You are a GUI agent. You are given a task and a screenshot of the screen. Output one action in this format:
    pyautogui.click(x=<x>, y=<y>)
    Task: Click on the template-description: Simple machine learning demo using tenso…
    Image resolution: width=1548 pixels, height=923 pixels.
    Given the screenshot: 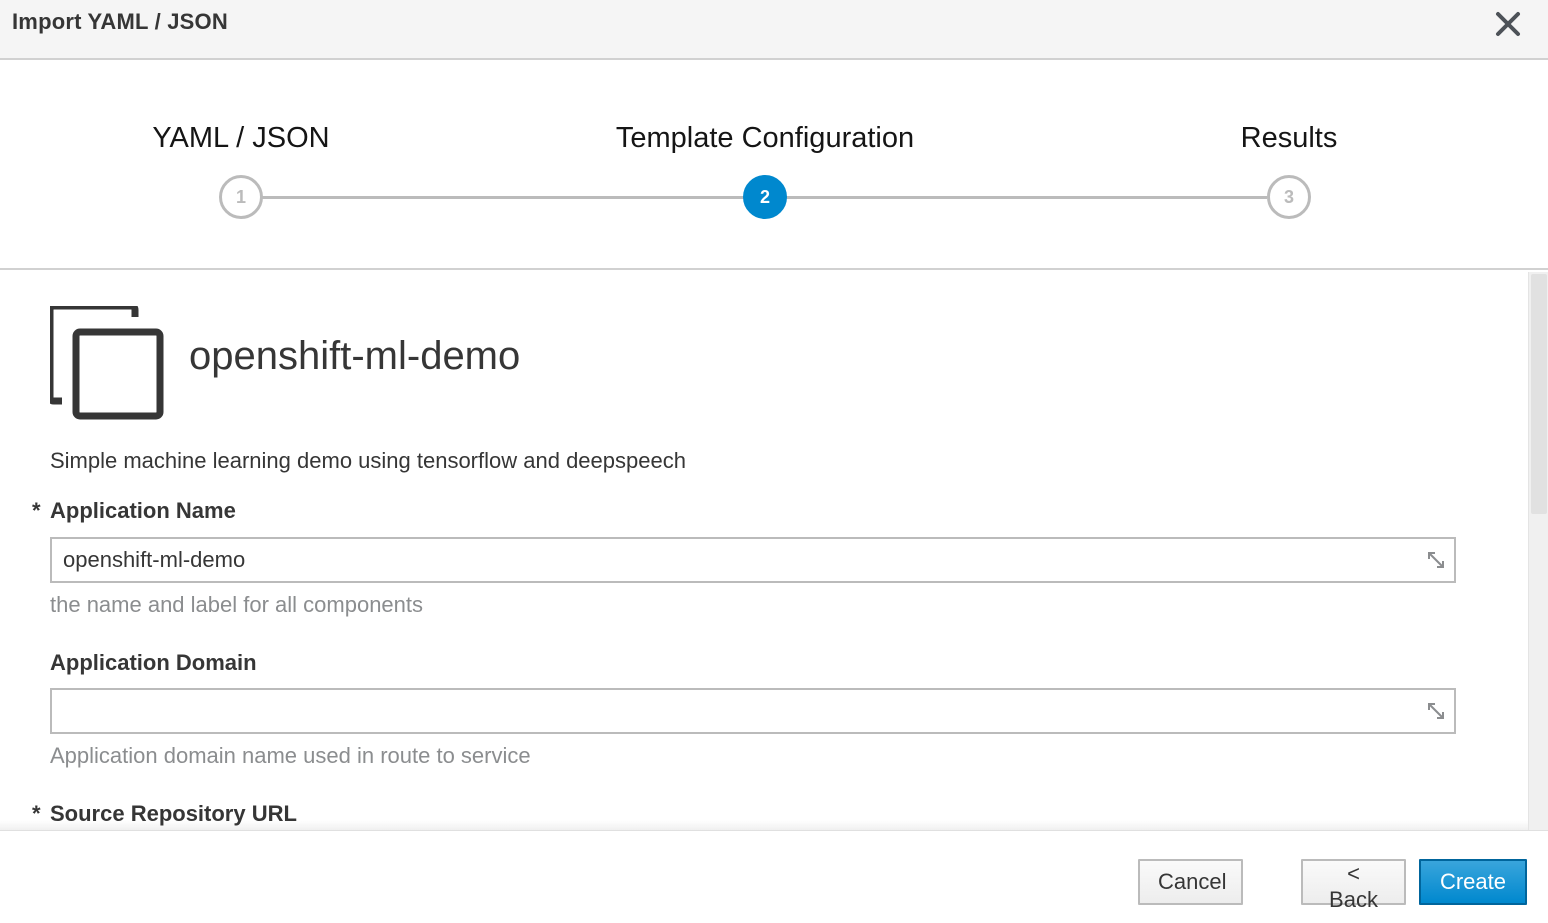 What is the action you would take?
    pyautogui.click(x=368, y=460)
    